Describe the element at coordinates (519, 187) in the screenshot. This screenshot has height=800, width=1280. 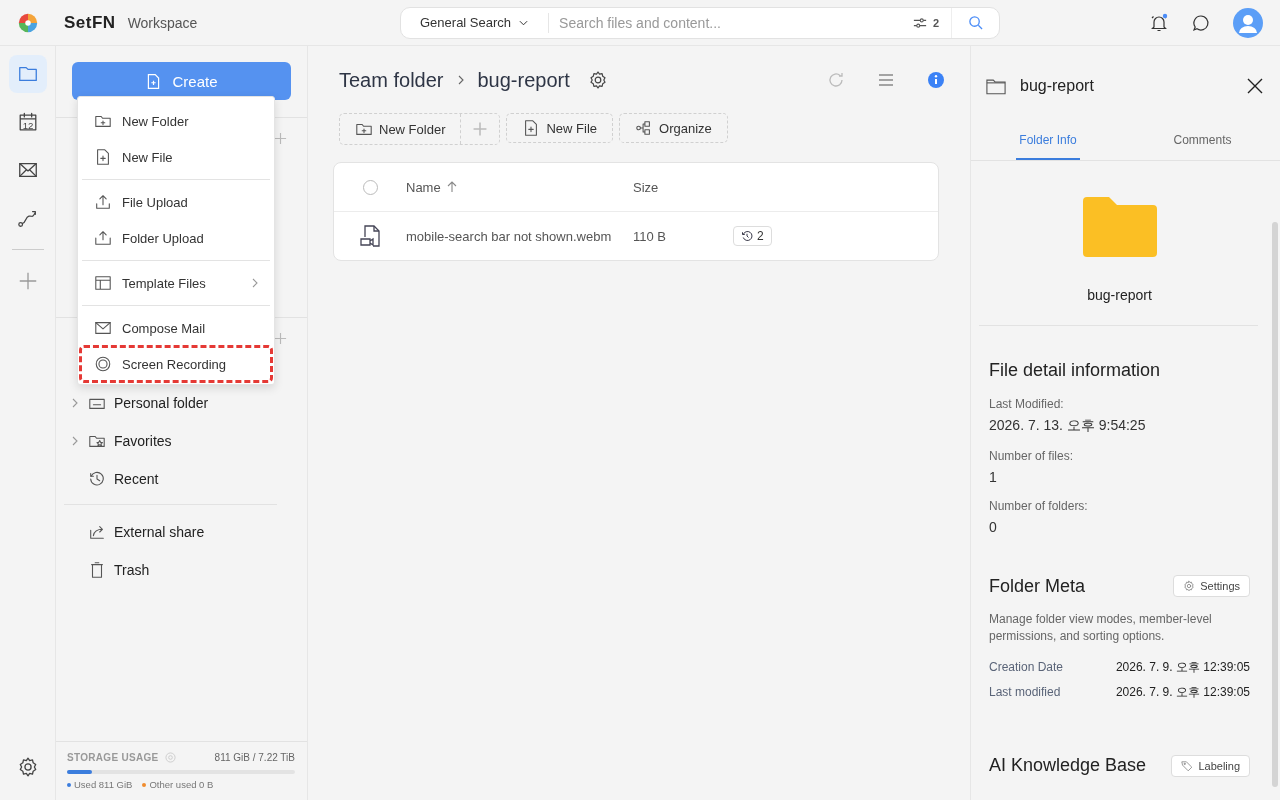
I see `column-header: Name` at that location.